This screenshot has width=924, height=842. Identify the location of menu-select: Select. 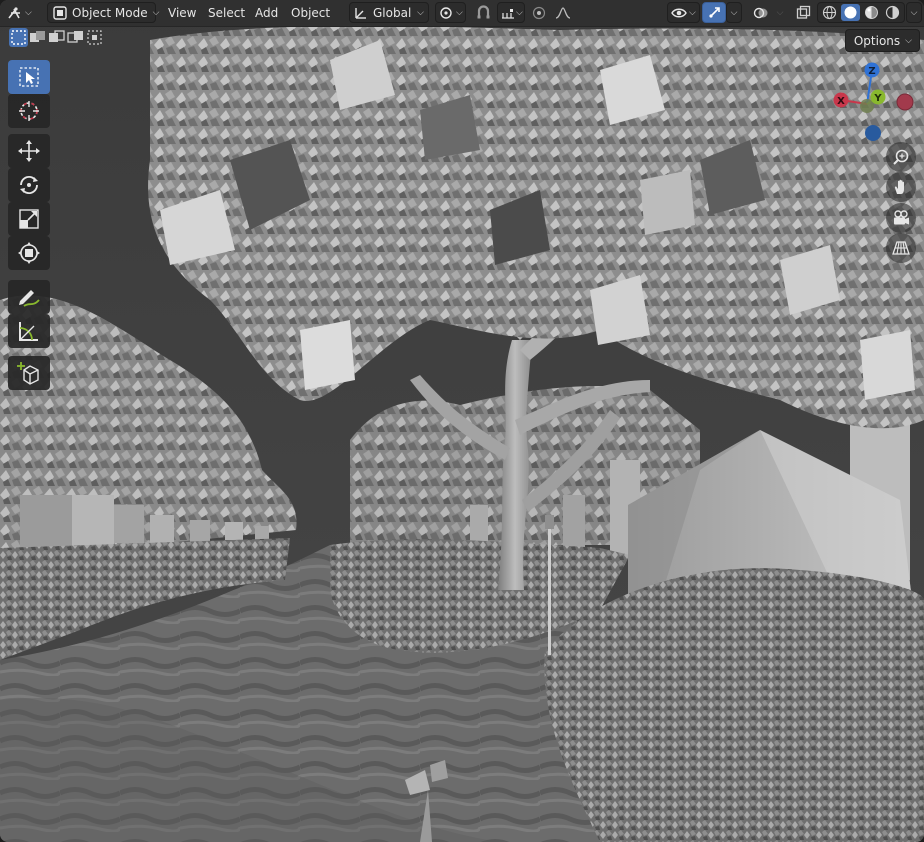
(226, 12).